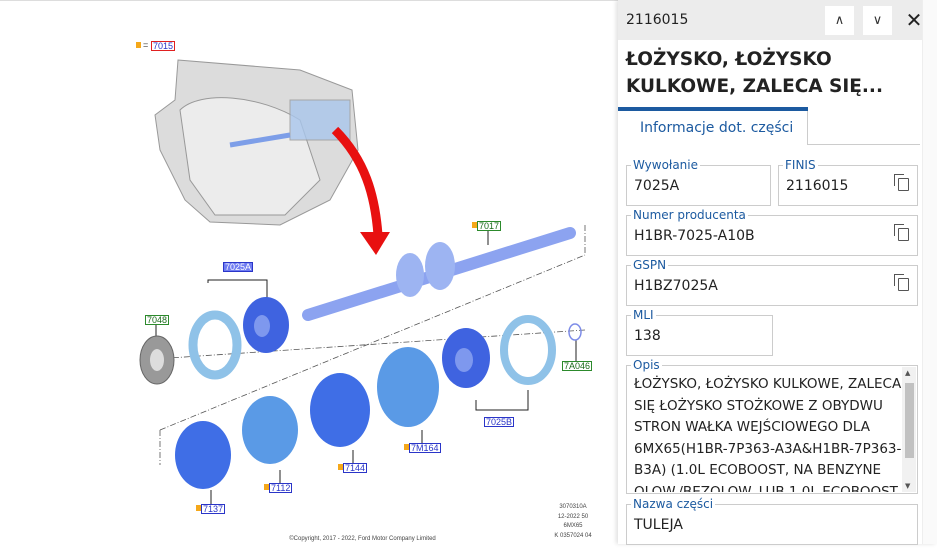 This screenshot has height=548, width=937. I want to click on textarea-scrollbar: ▲ ▼, so click(909, 429).